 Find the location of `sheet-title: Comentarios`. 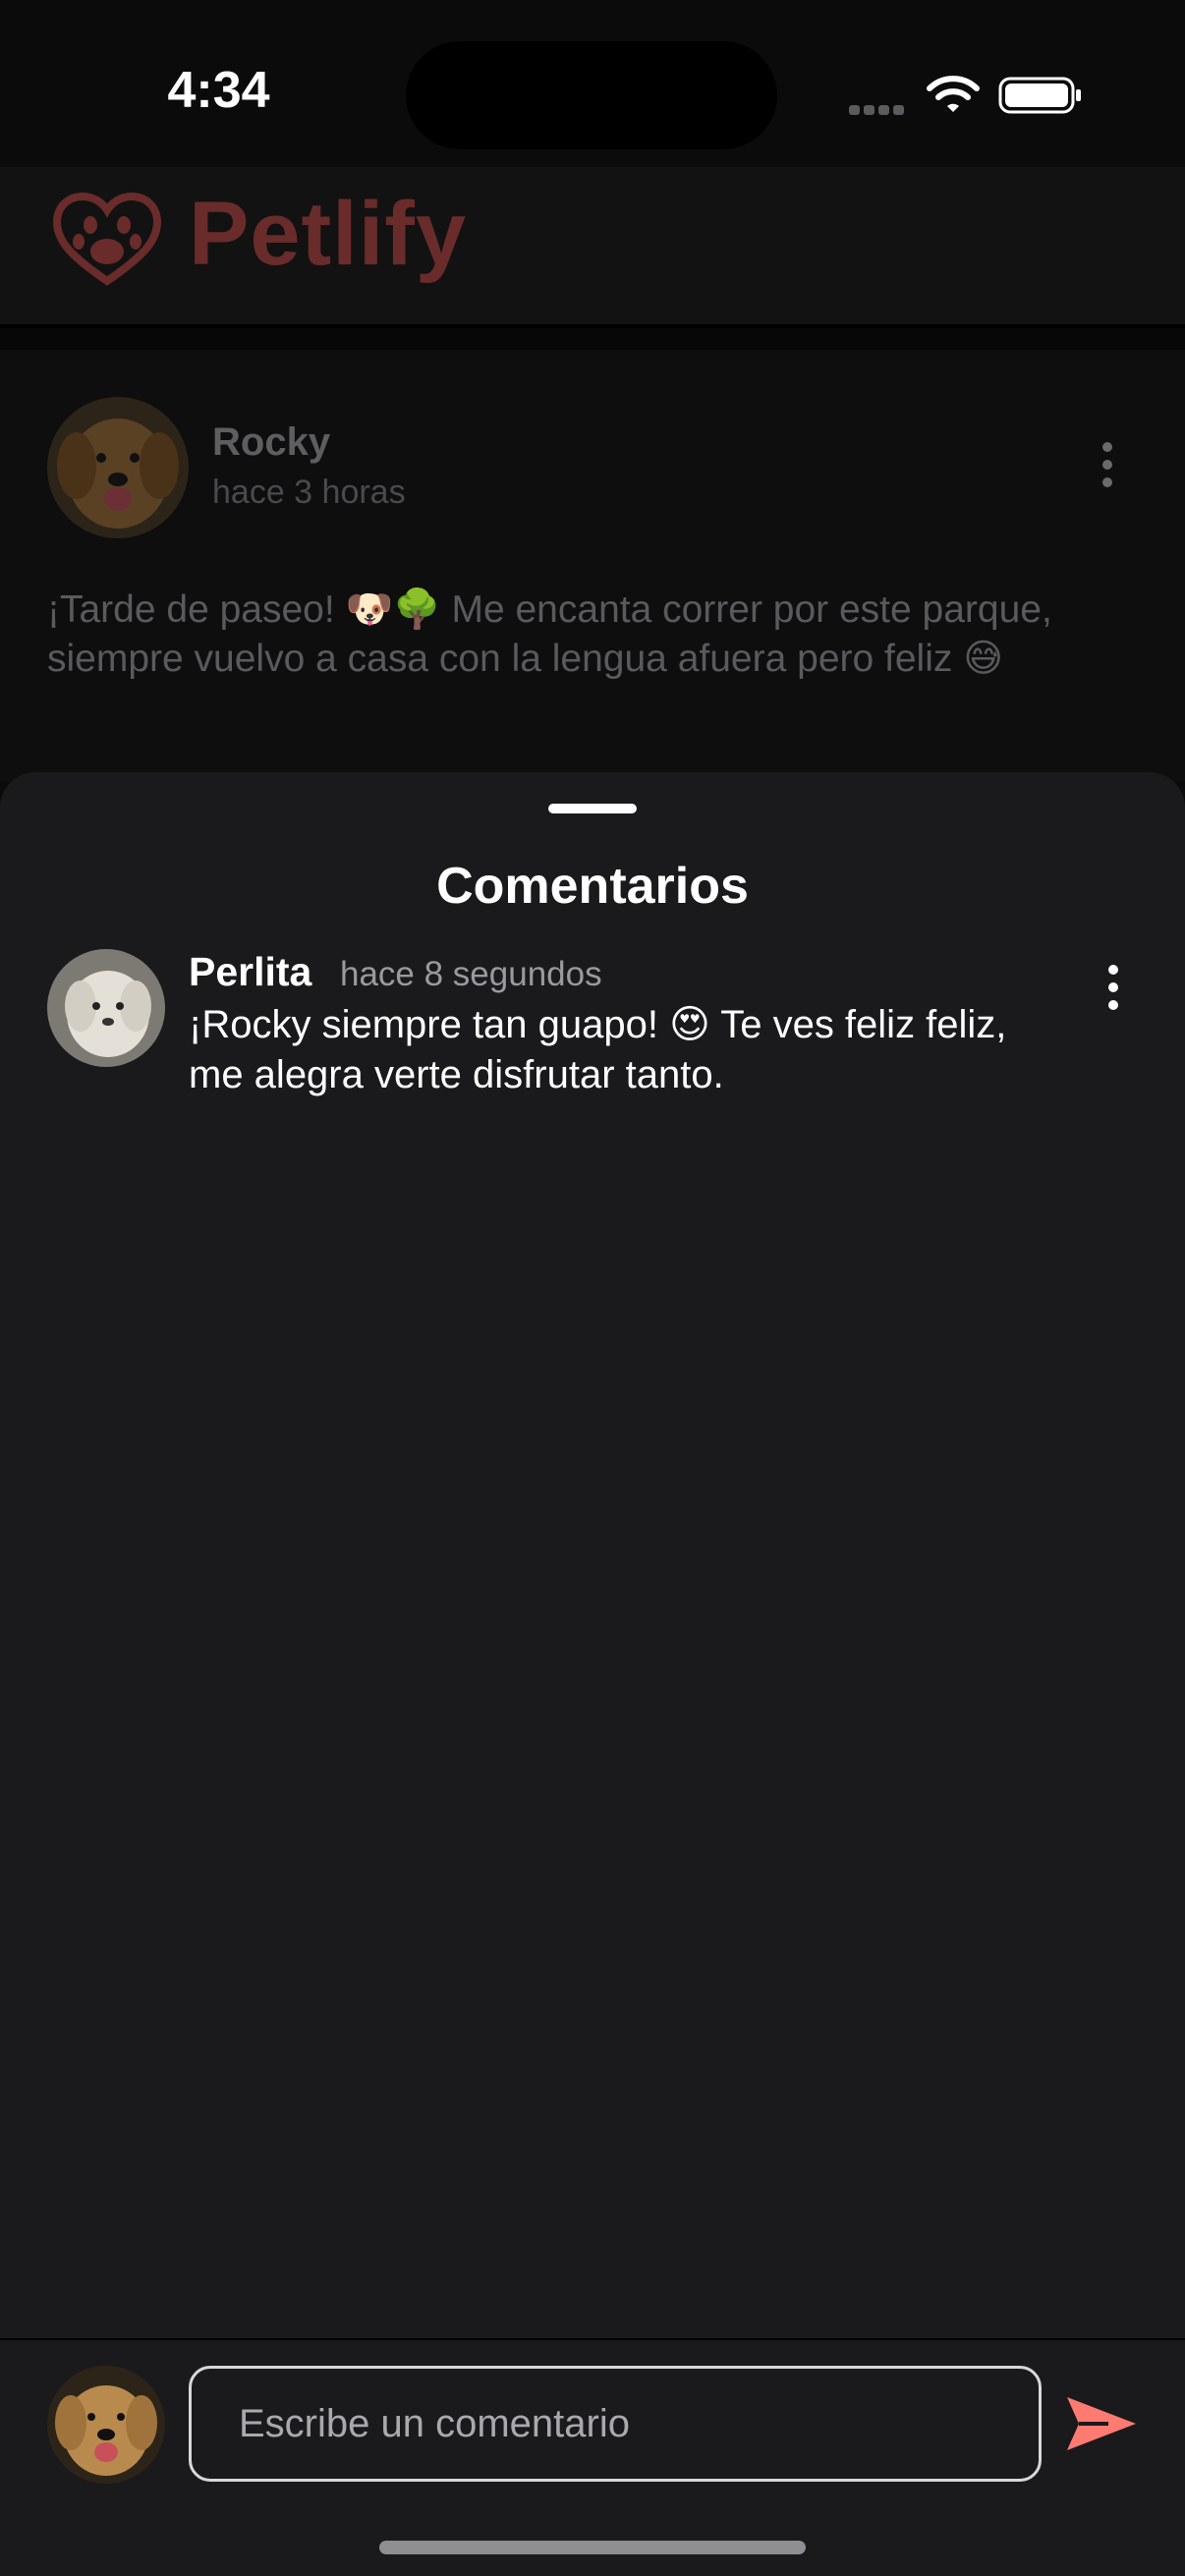

sheet-title: Comentarios is located at coordinates (592, 886).